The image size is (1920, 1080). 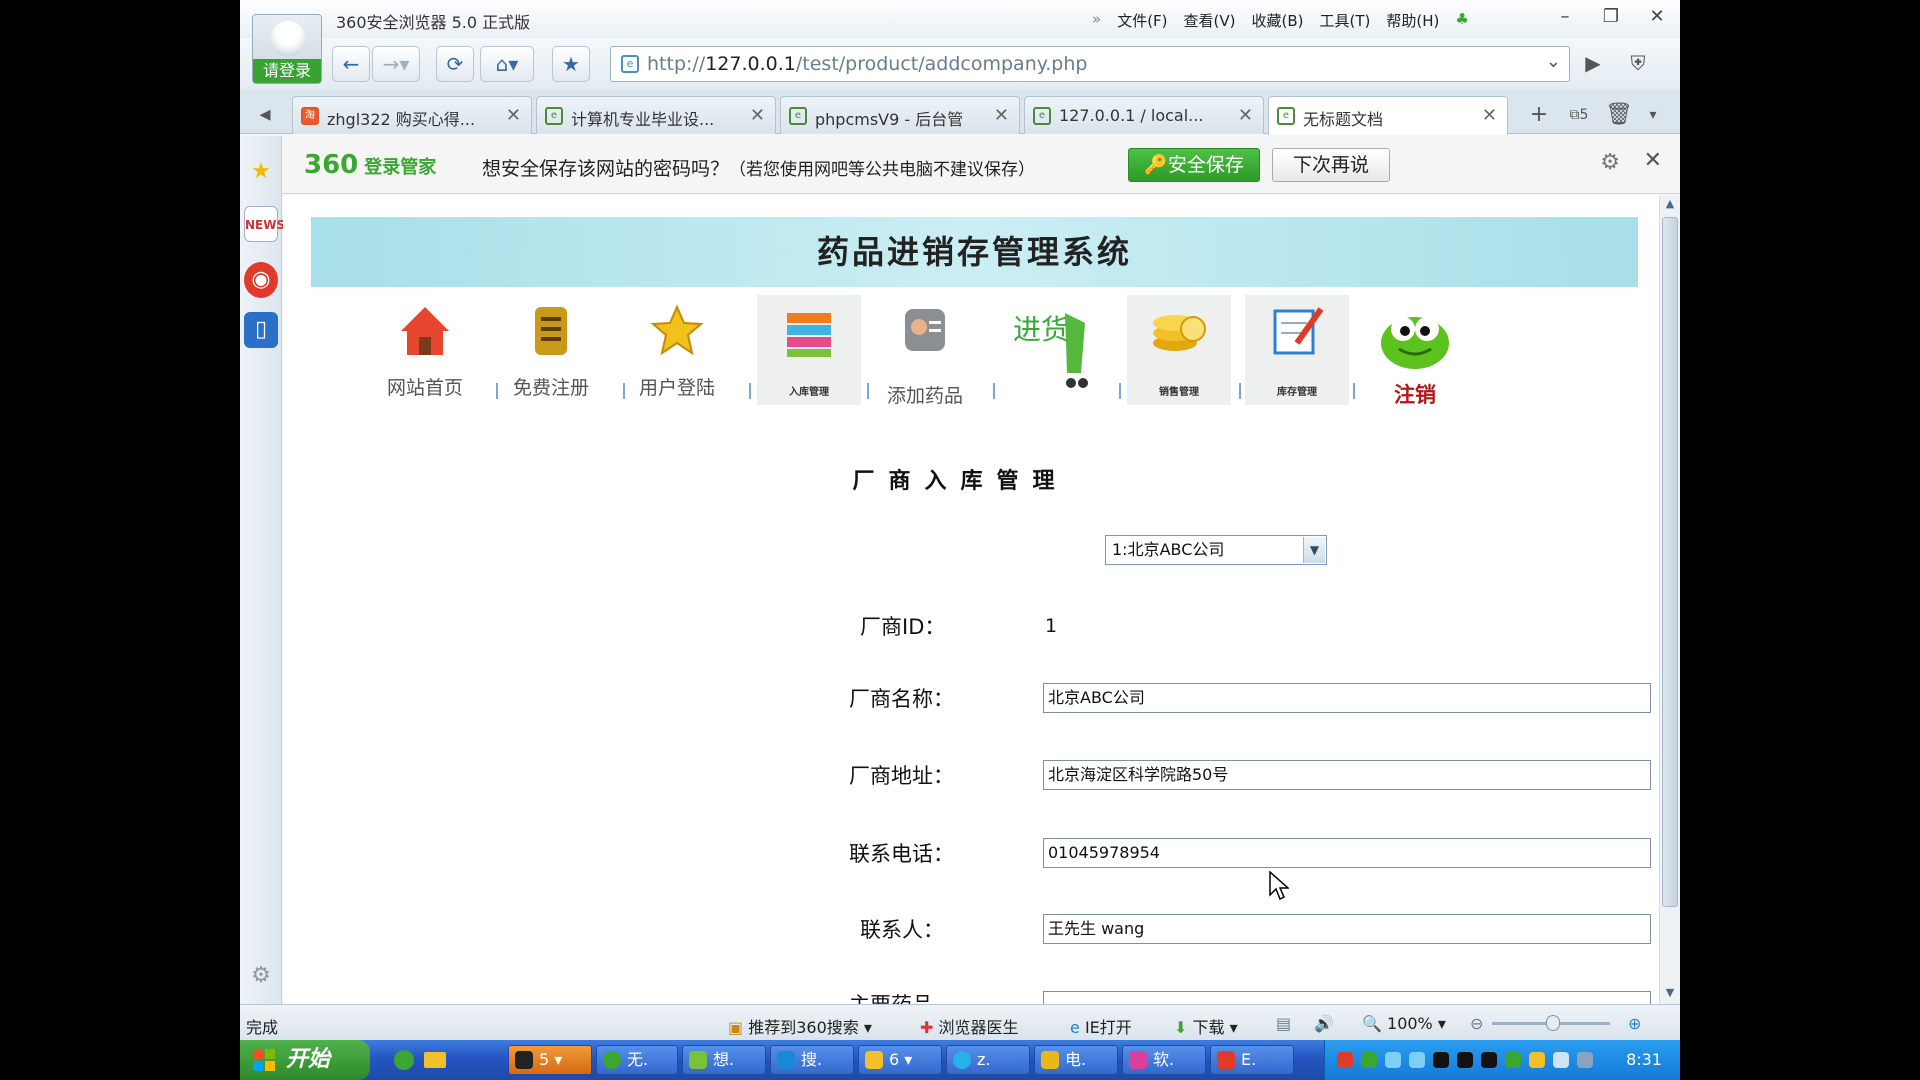 I want to click on nav-purchase: 进货, so click(x=1051, y=350).